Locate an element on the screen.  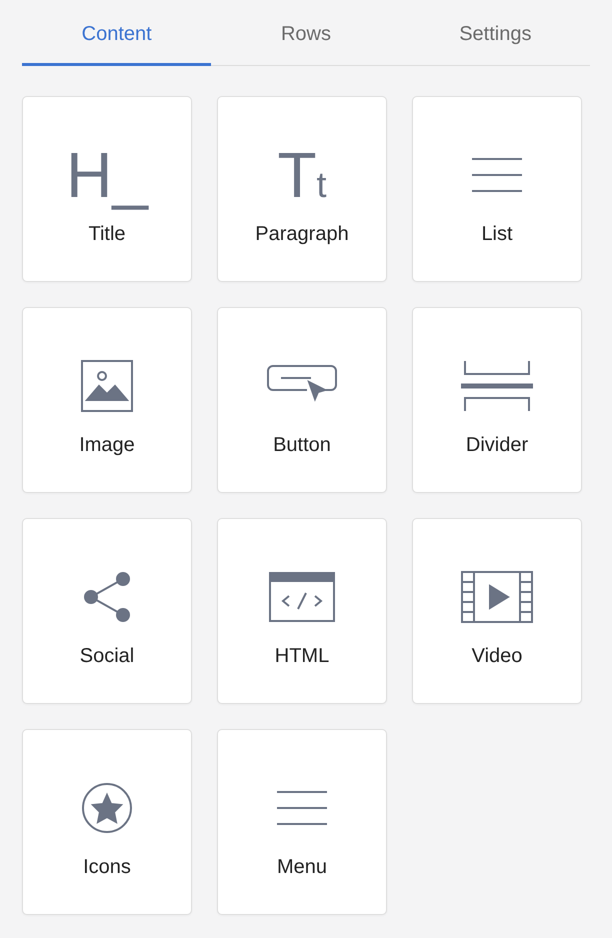
block-card: Divider is located at coordinates (497, 400).